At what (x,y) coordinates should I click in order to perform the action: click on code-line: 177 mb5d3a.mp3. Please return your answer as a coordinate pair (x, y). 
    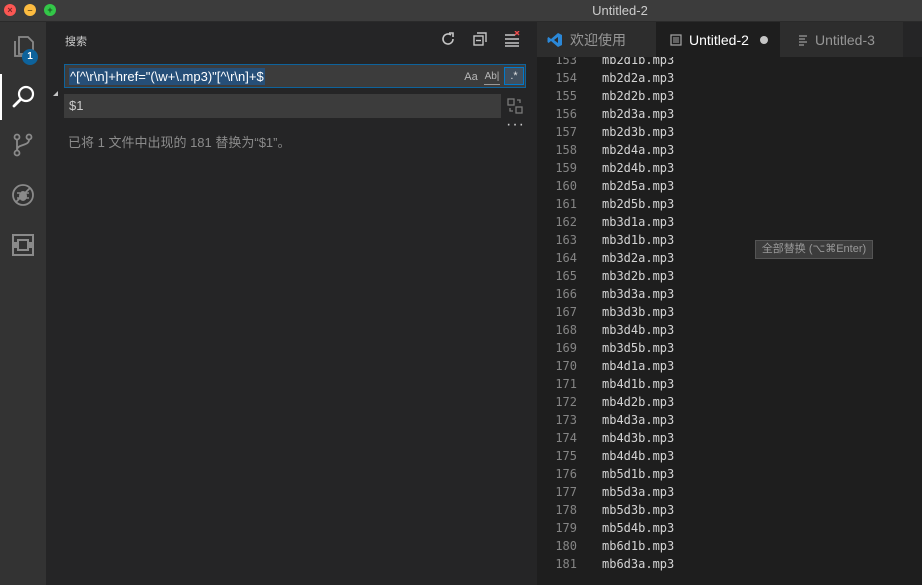
    Looking at the image, I should click on (729, 492).